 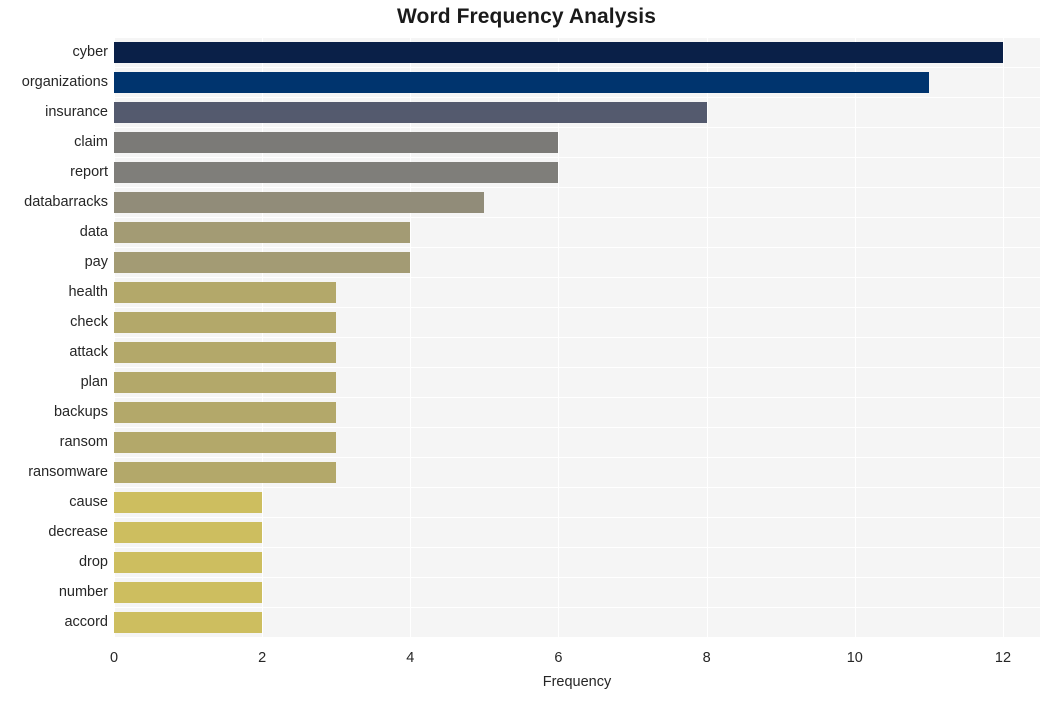 I want to click on x-tick-label: 10, so click(x=854, y=658).